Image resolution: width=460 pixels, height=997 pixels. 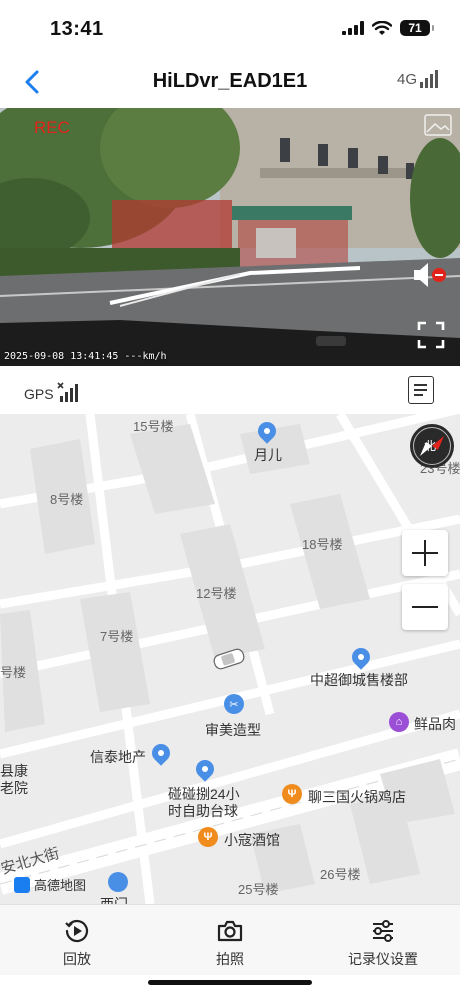 I want to click on tab-snapshot: 拍照, so click(x=230, y=943).